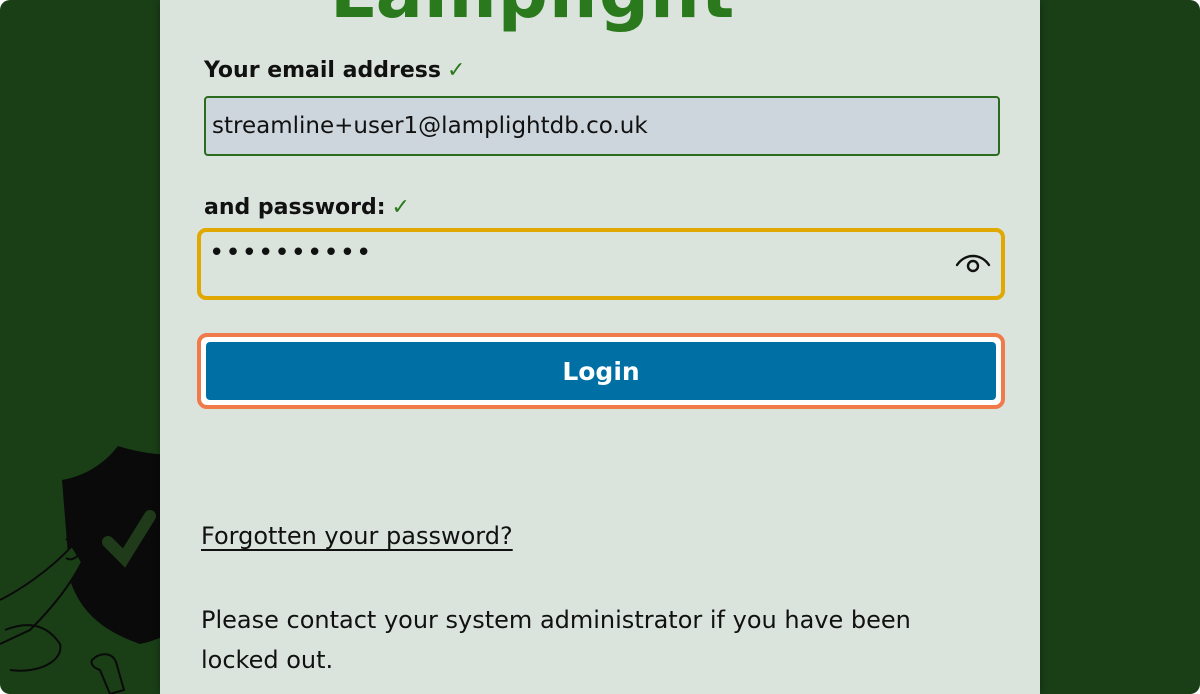 Image resolution: width=1200 pixels, height=694 pixels. What do you see at coordinates (108, 673) in the screenshot?
I see `wrench-outline` at bounding box center [108, 673].